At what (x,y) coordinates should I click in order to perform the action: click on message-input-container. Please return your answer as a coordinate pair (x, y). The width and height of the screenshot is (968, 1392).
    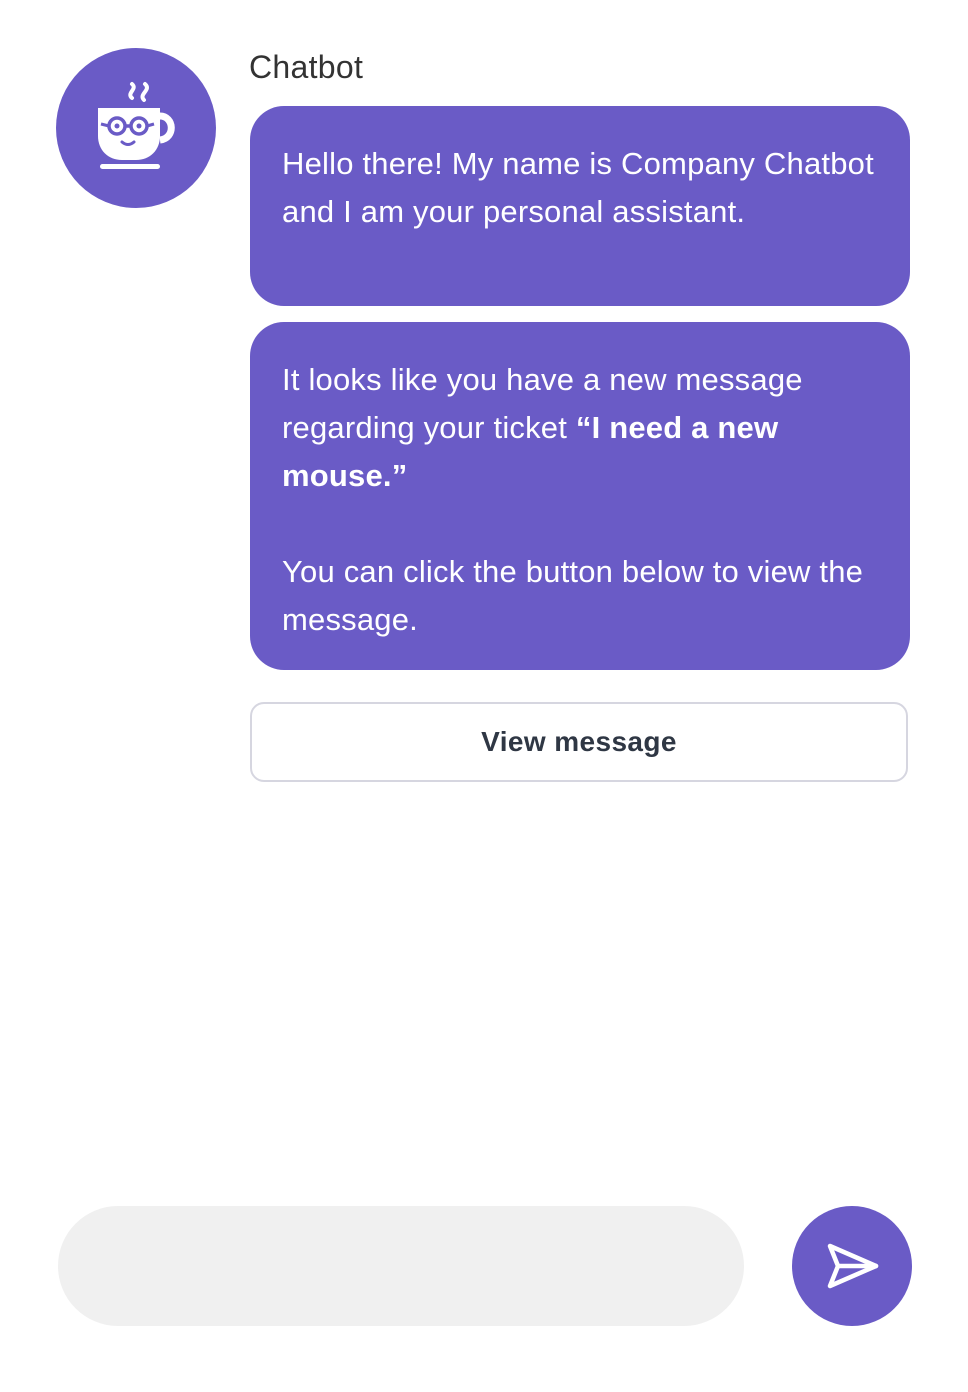
    Looking at the image, I should click on (401, 1266).